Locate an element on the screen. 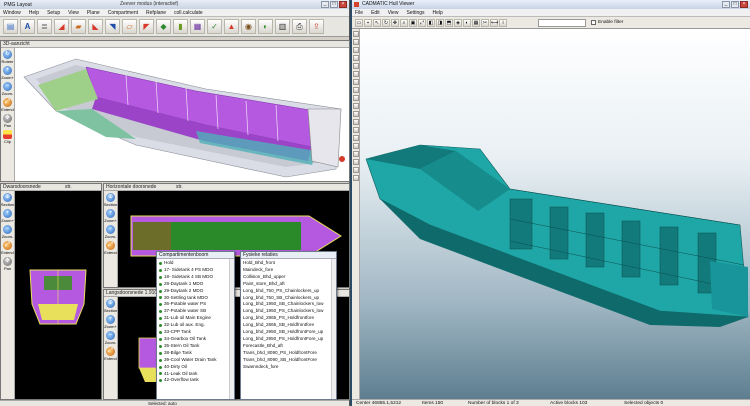  list-item: Long_bhd_750_PS_Chainlockers_up is located at coordinates (288, 291).